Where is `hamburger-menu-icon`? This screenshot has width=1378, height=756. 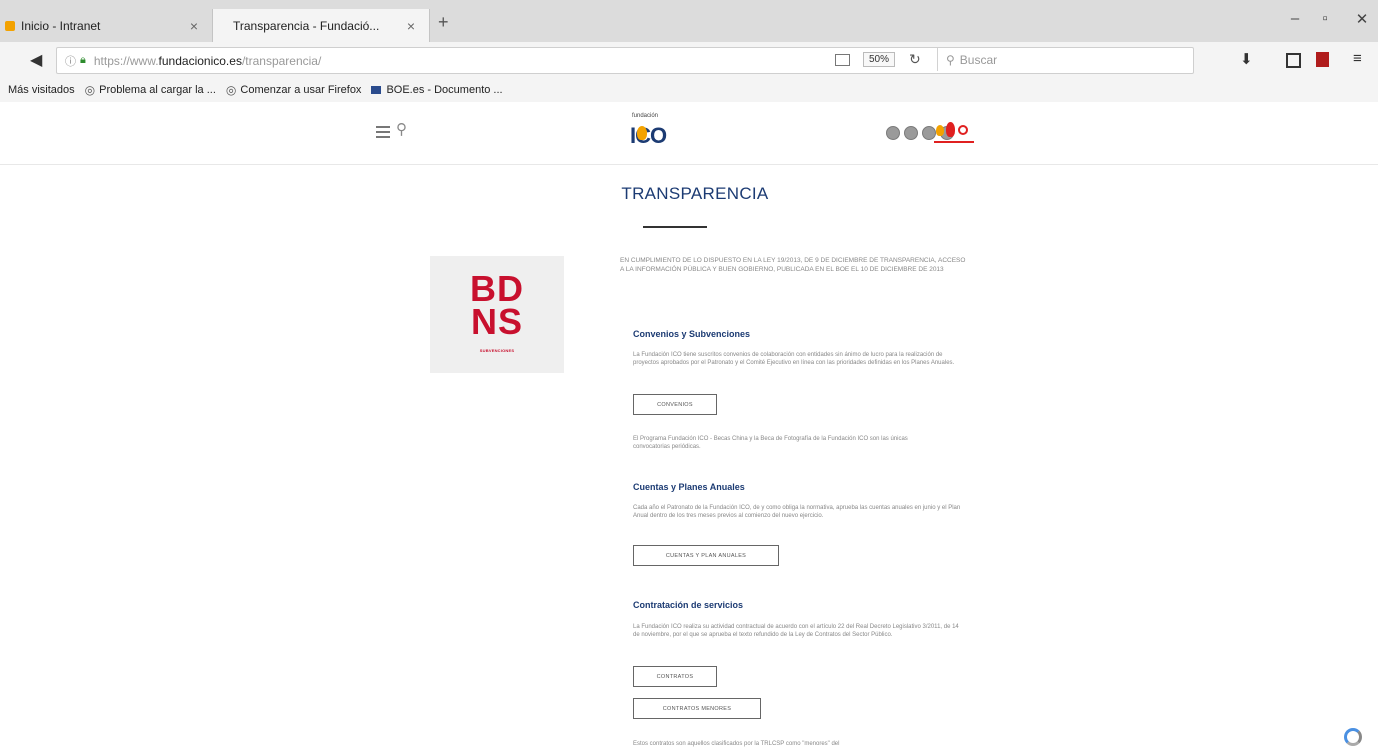
hamburger-menu-icon is located at coordinates (383, 133).